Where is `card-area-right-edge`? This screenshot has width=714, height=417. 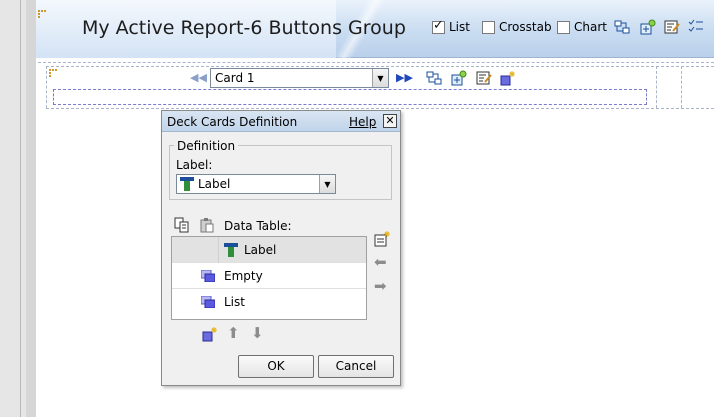
card-area-right-edge is located at coordinates (656, 87).